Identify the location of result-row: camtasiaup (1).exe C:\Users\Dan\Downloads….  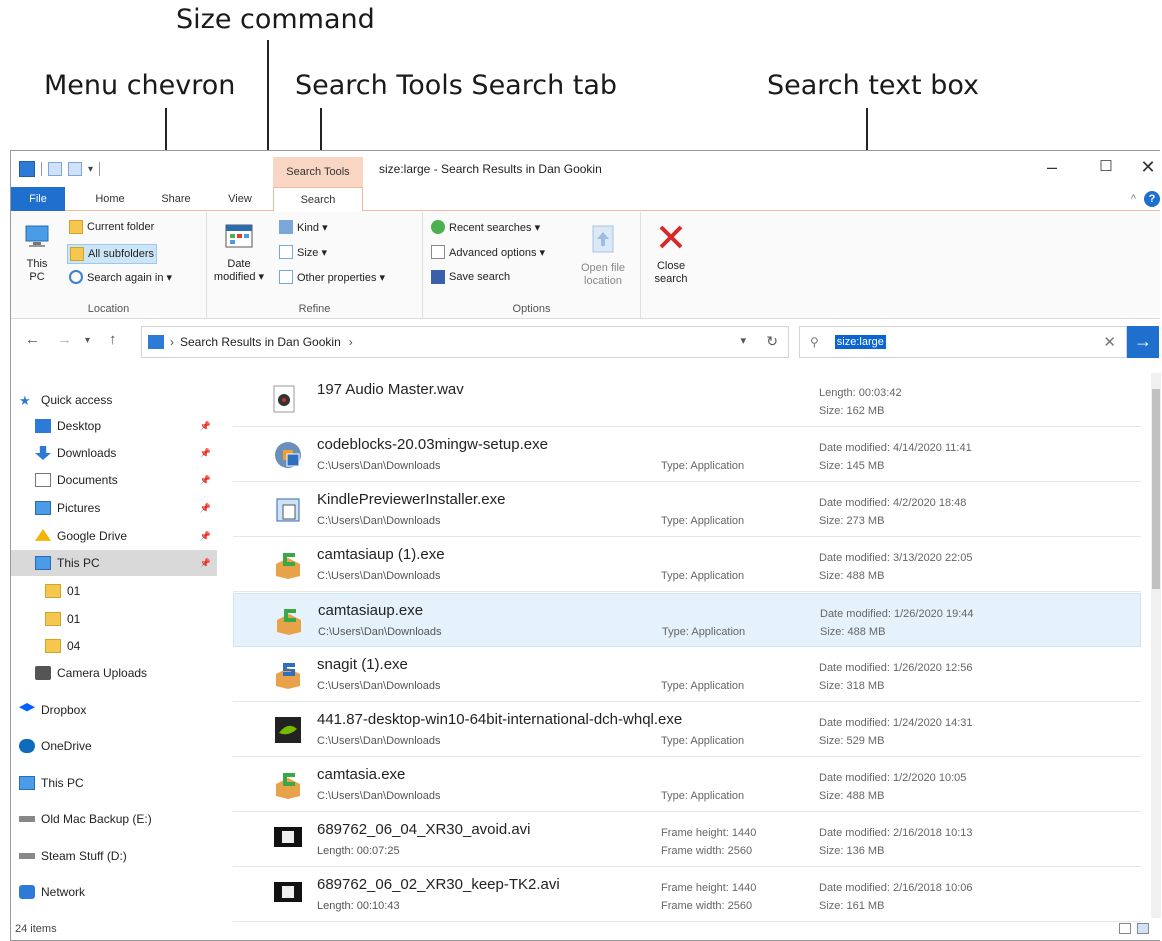
(687, 565).